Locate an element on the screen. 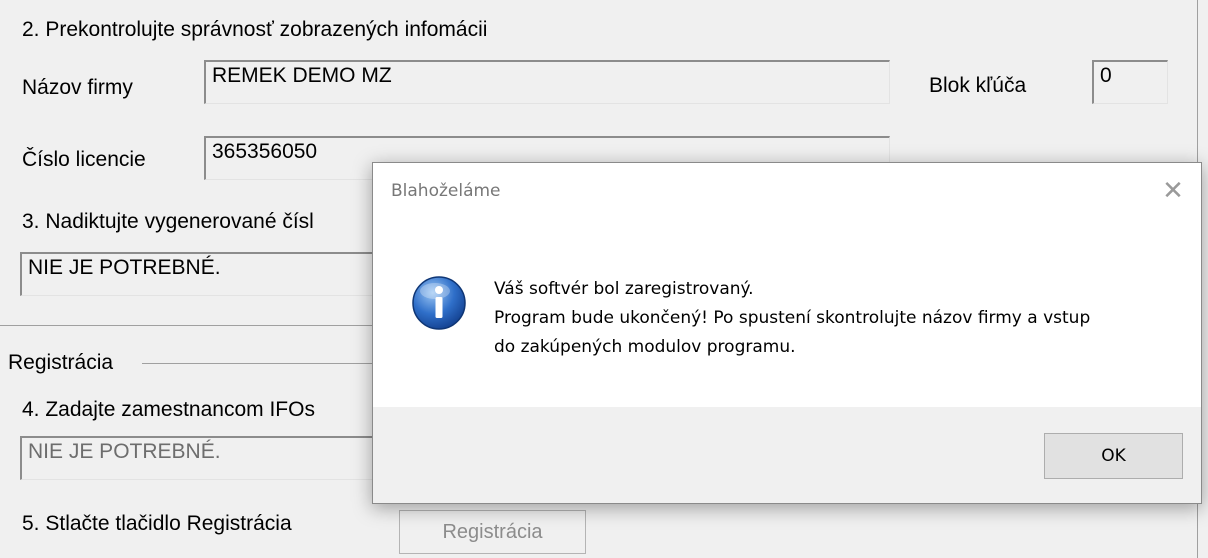  key-block-field: 0 is located at coordinates (1130, 82).